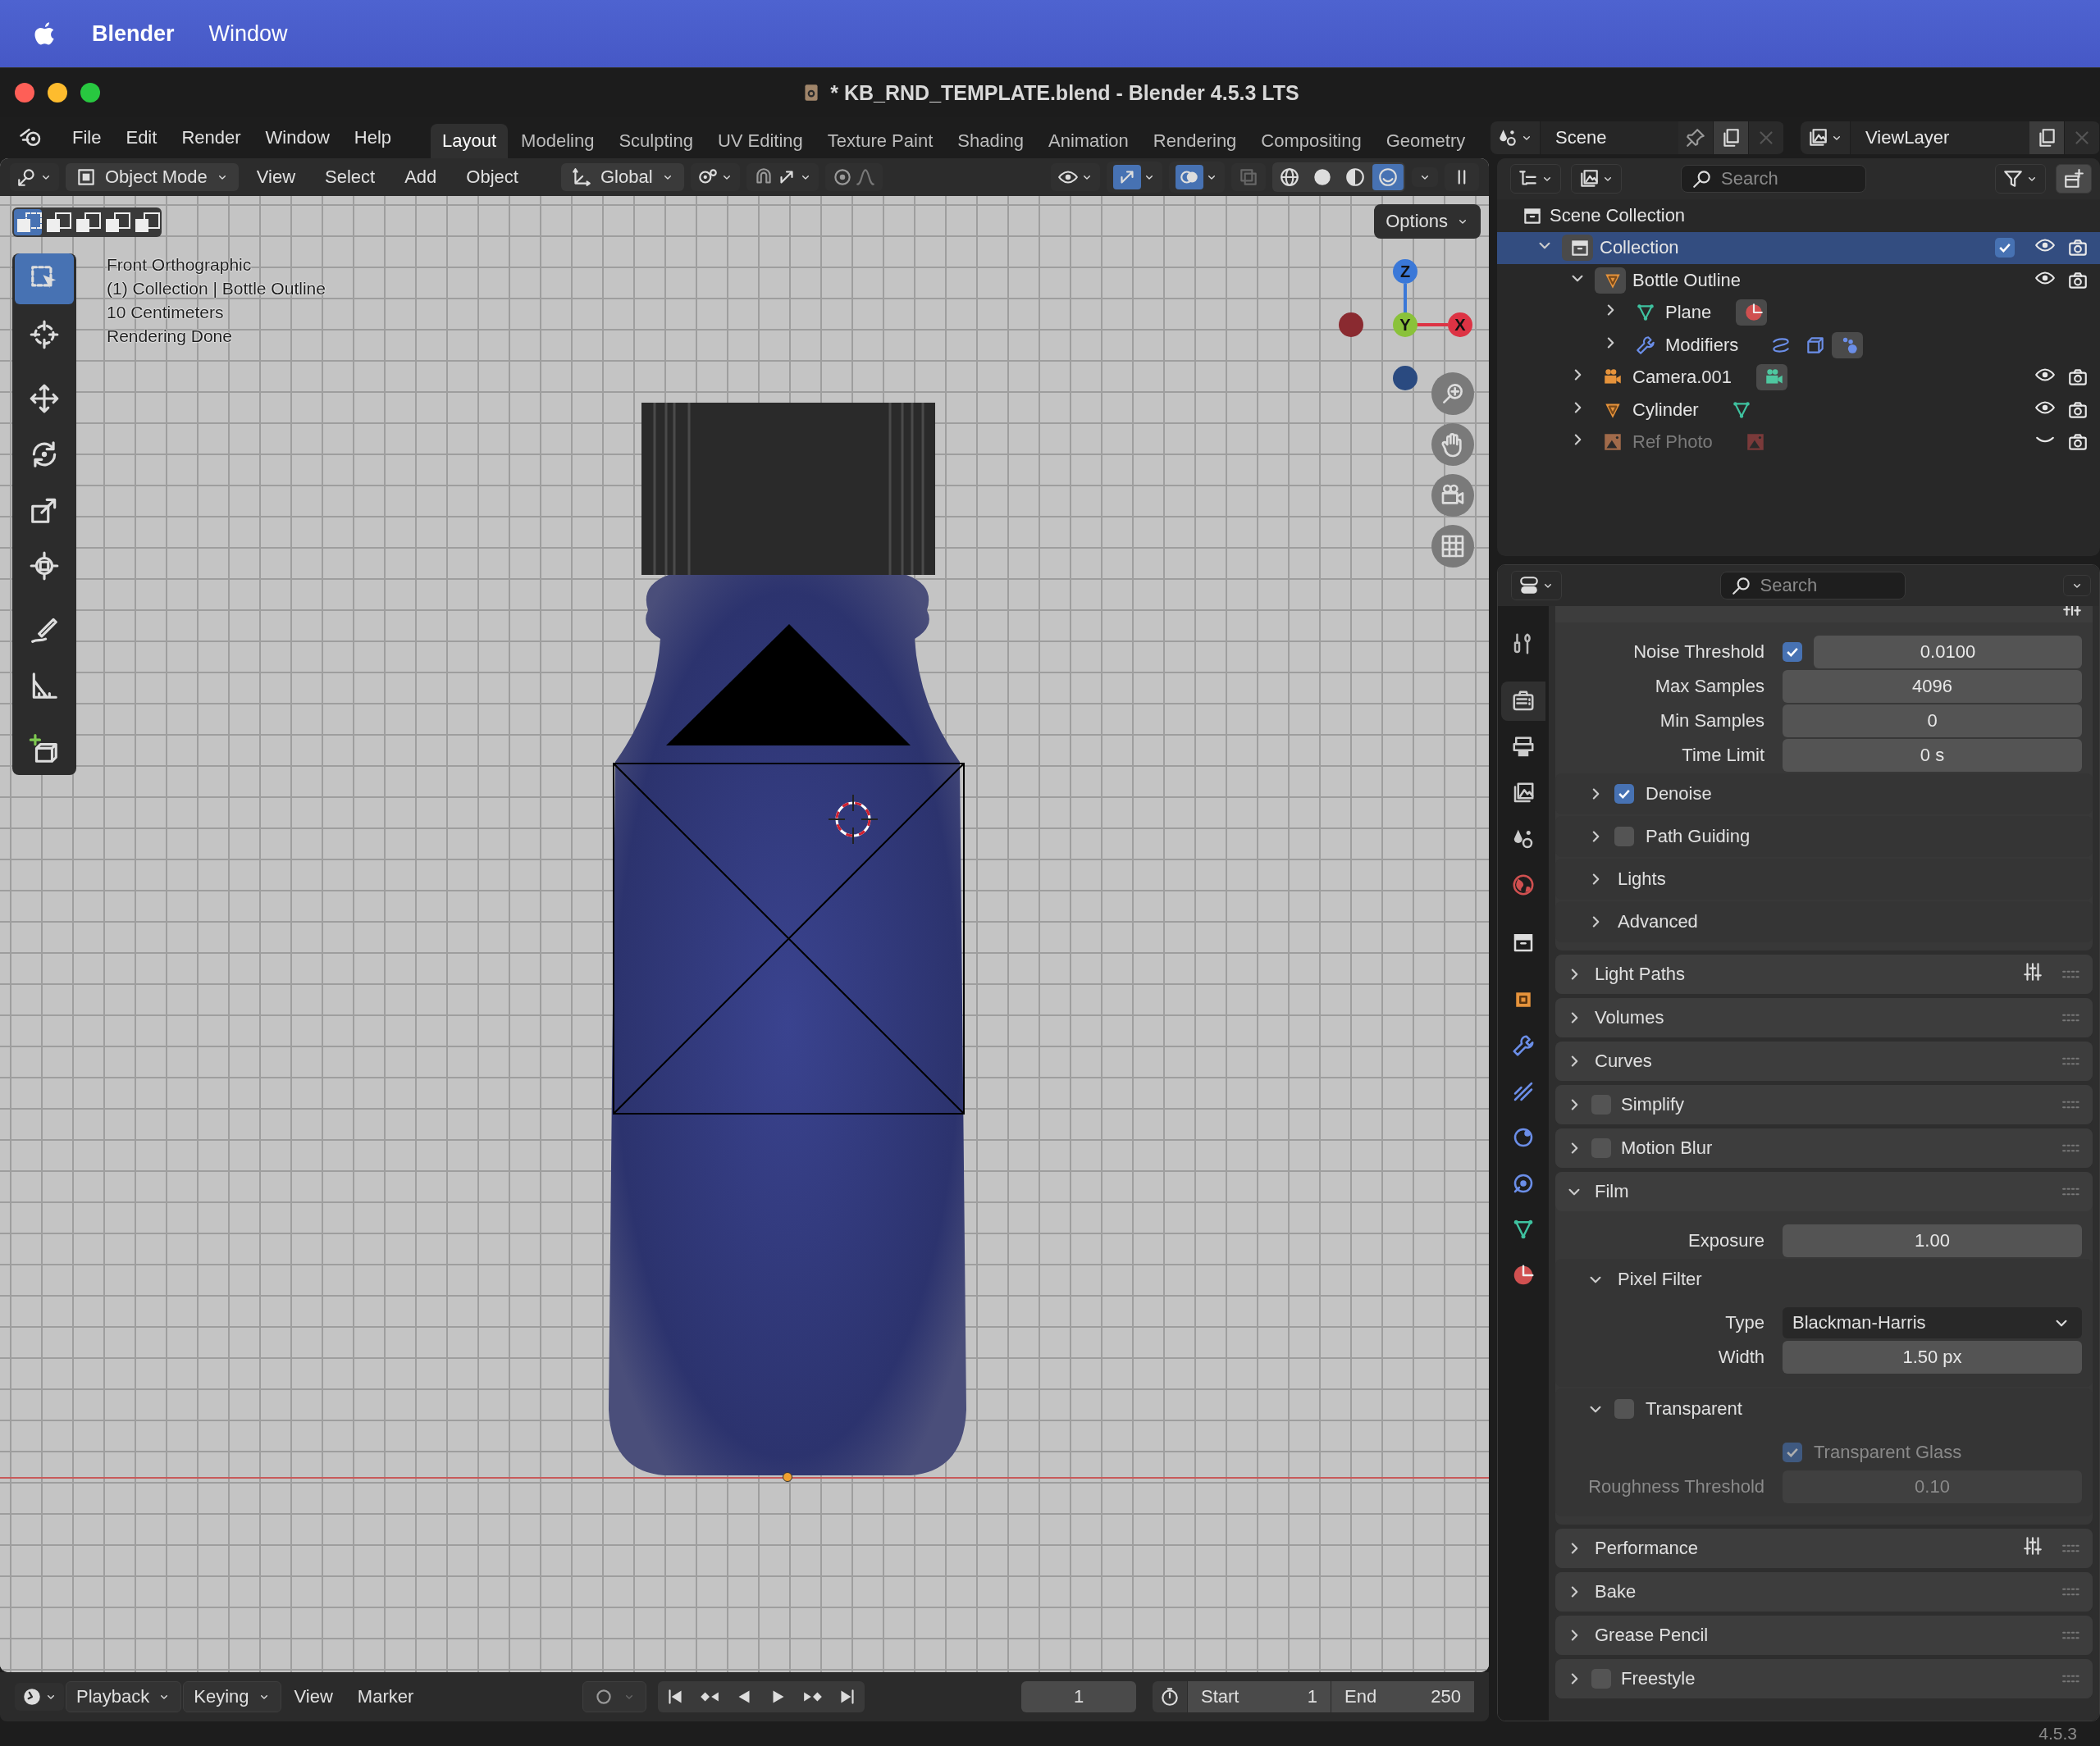  Describe the element at coordinates (1824, 837) in the screenshot. I see `subpanel-header: Path Guiding` at that location.